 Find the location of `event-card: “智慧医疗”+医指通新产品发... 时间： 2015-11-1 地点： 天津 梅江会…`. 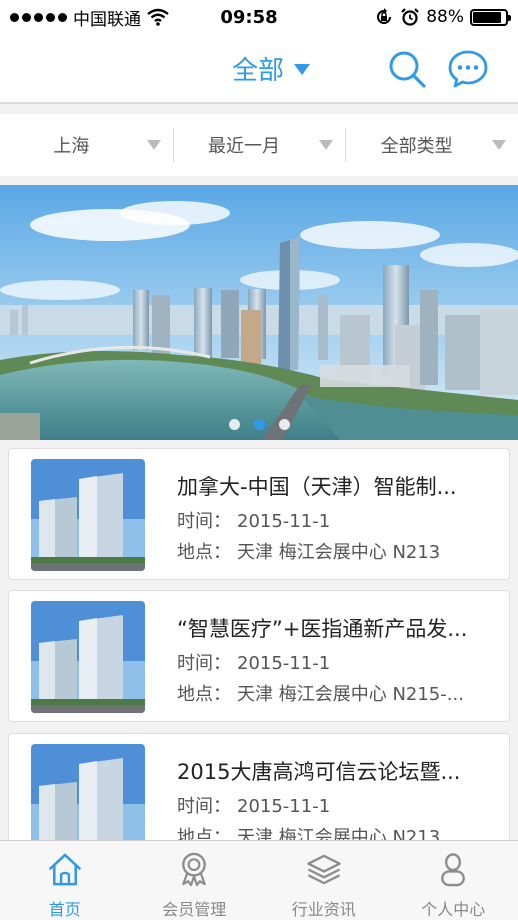

event-card: “智慧医疗”+医指通新产品发... 时间： 2015-11-1 地点： 天津 梅江会… is located at coordinates (259, 656).